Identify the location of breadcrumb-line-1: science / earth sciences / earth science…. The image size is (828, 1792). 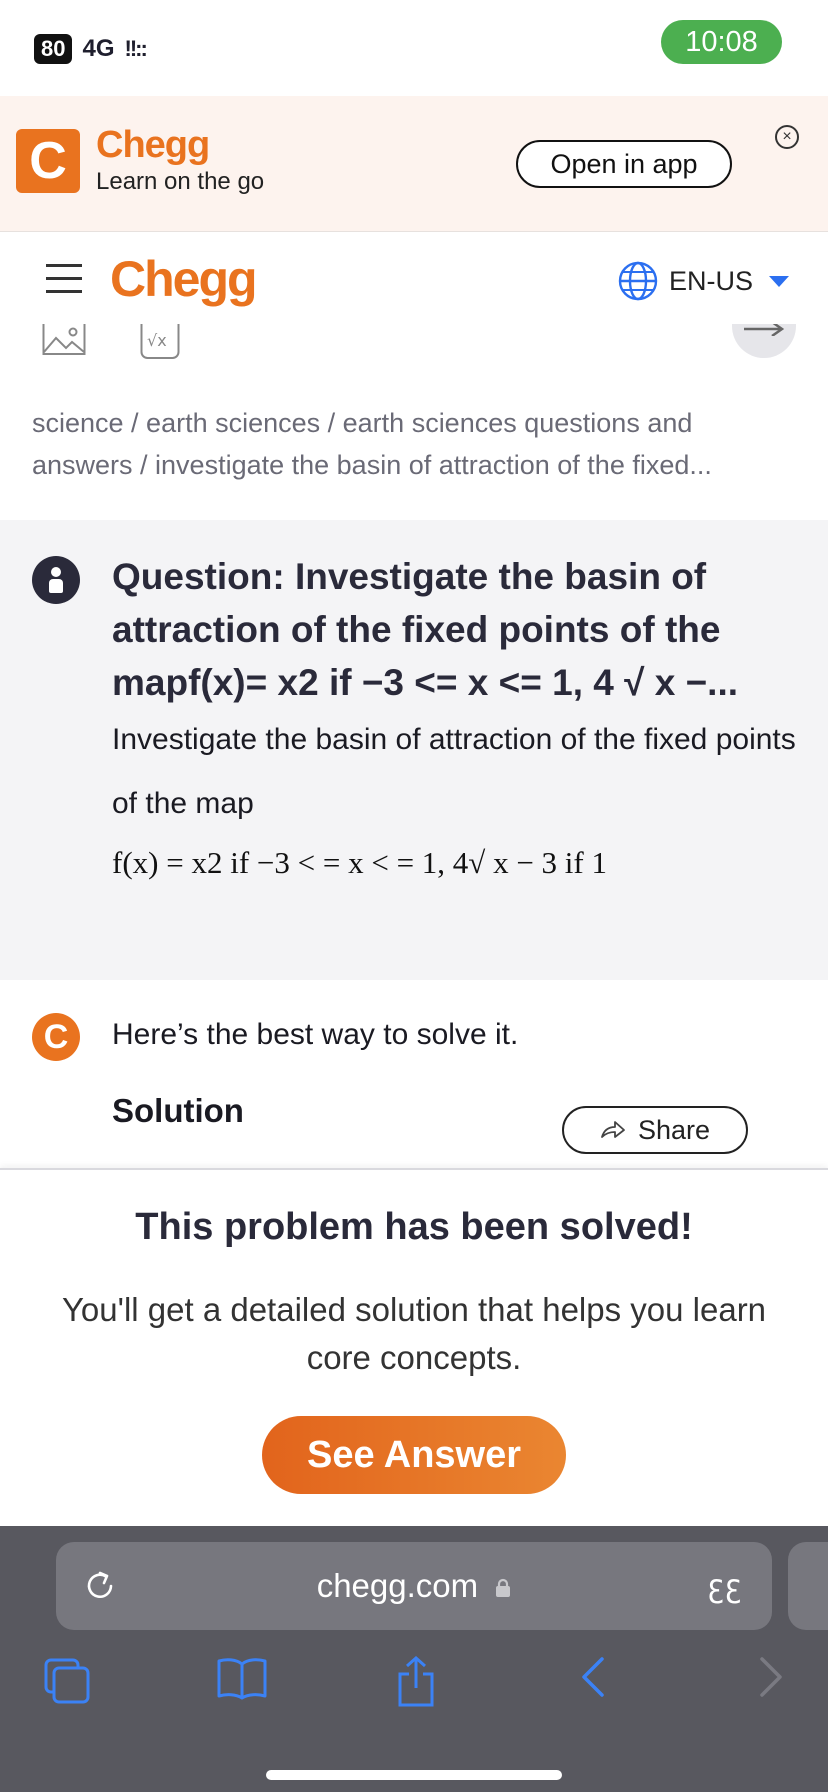
(412, 423).